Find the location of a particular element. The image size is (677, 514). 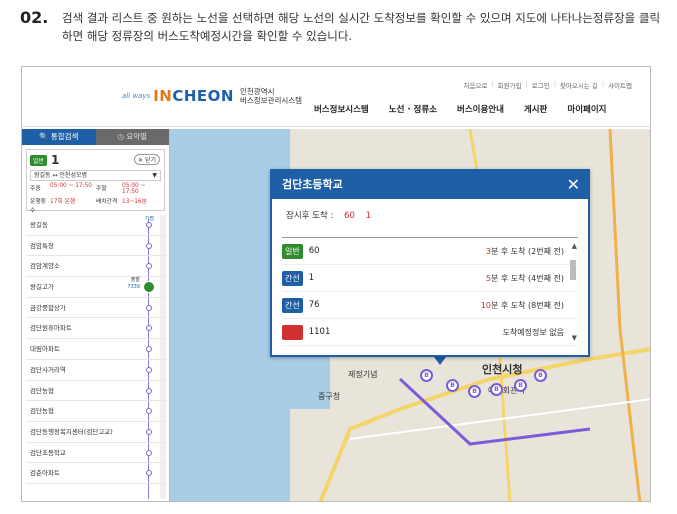

stop-item: 금강중합상가 is located at coordinates (96, 308).